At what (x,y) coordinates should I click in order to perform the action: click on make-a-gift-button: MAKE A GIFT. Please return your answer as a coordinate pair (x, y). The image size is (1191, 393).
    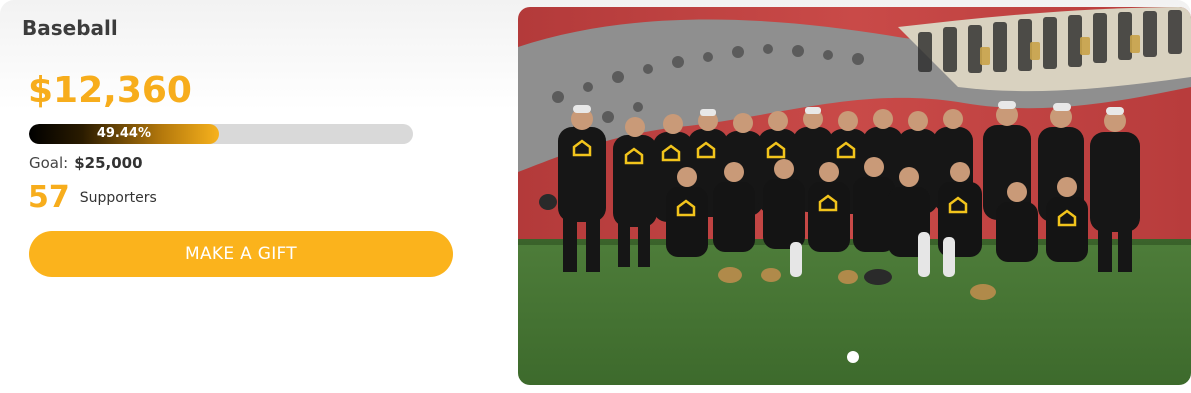
    Looking at the image, I should click on (241, 254).